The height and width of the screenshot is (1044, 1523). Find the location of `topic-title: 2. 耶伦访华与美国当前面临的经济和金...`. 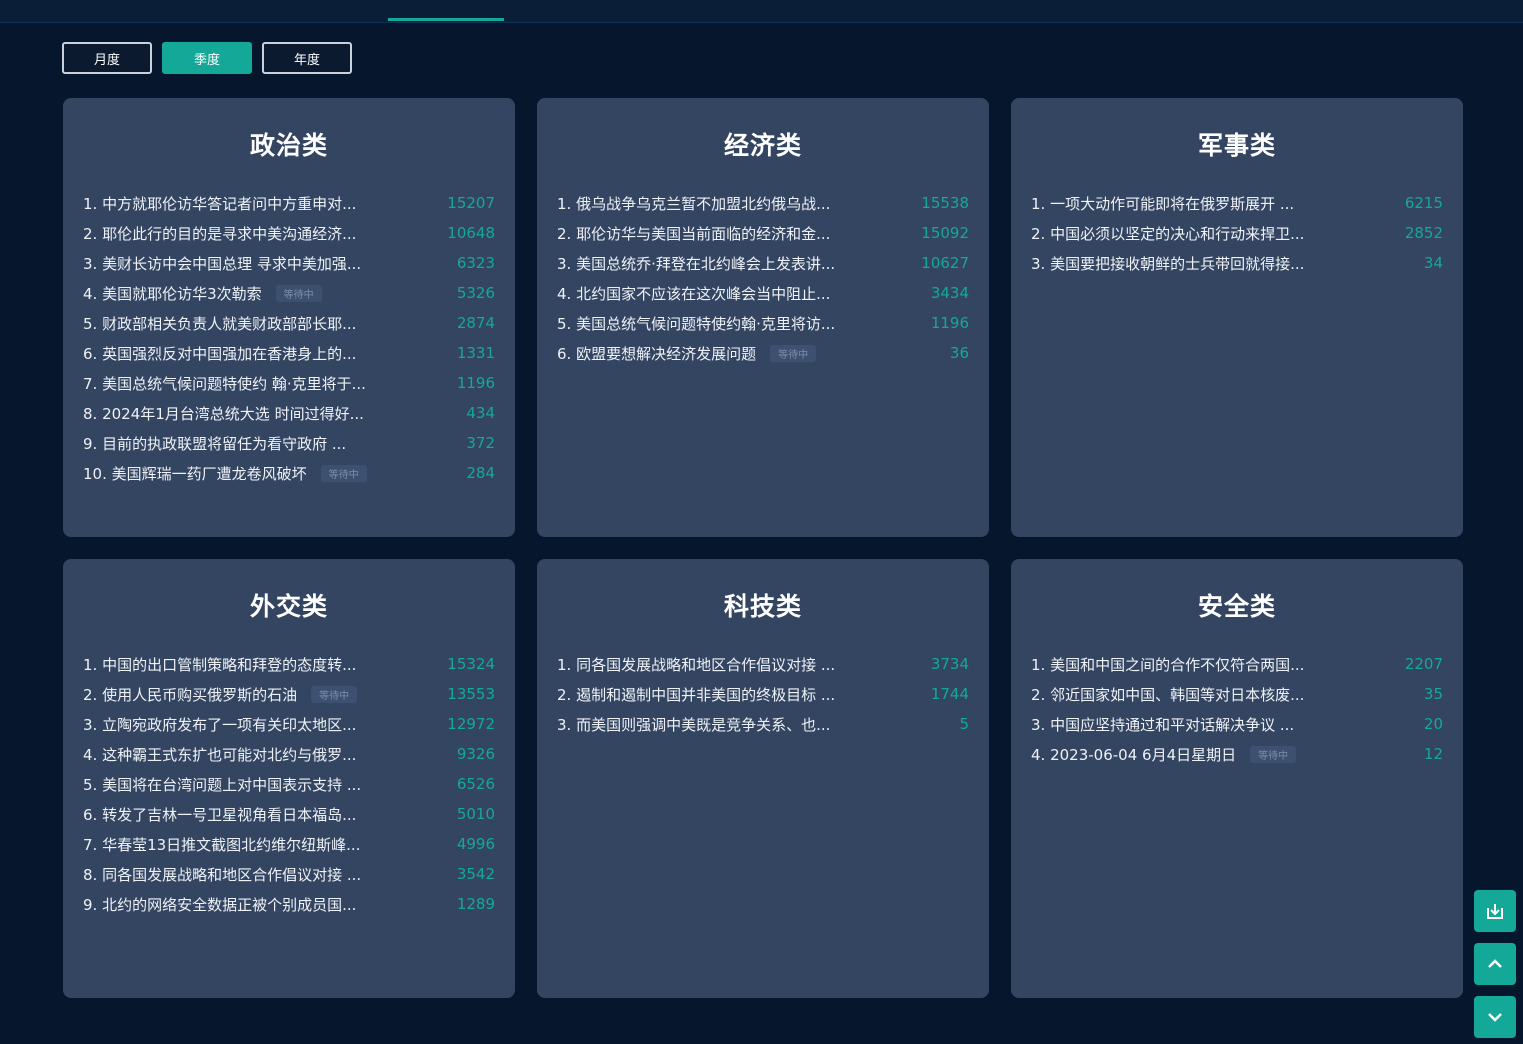

topic-title: 2. 耶伦访华与美国当前面临的经济和金... is located at coordinates (694, 233).